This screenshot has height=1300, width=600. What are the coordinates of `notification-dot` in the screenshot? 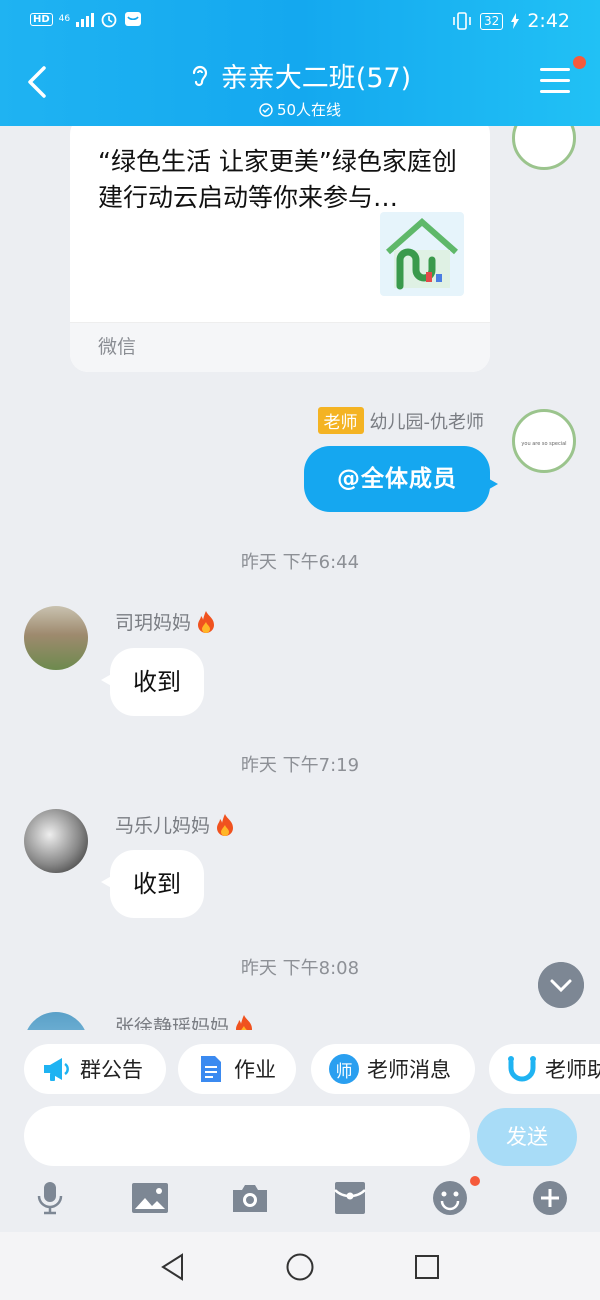 It's located at (579, 62).